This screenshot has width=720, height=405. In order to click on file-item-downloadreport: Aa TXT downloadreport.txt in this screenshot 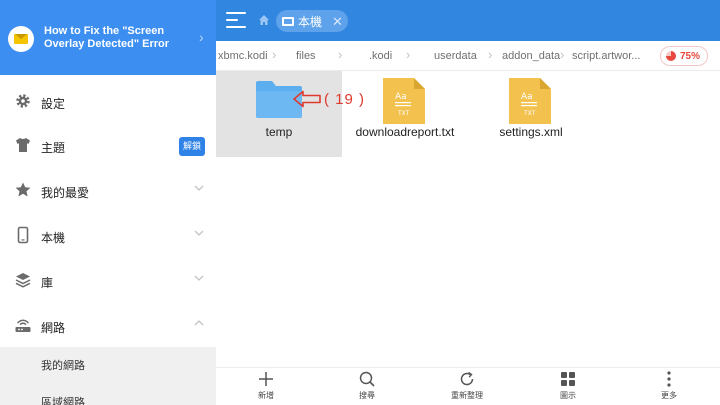, I will do `click(405, 114)`.